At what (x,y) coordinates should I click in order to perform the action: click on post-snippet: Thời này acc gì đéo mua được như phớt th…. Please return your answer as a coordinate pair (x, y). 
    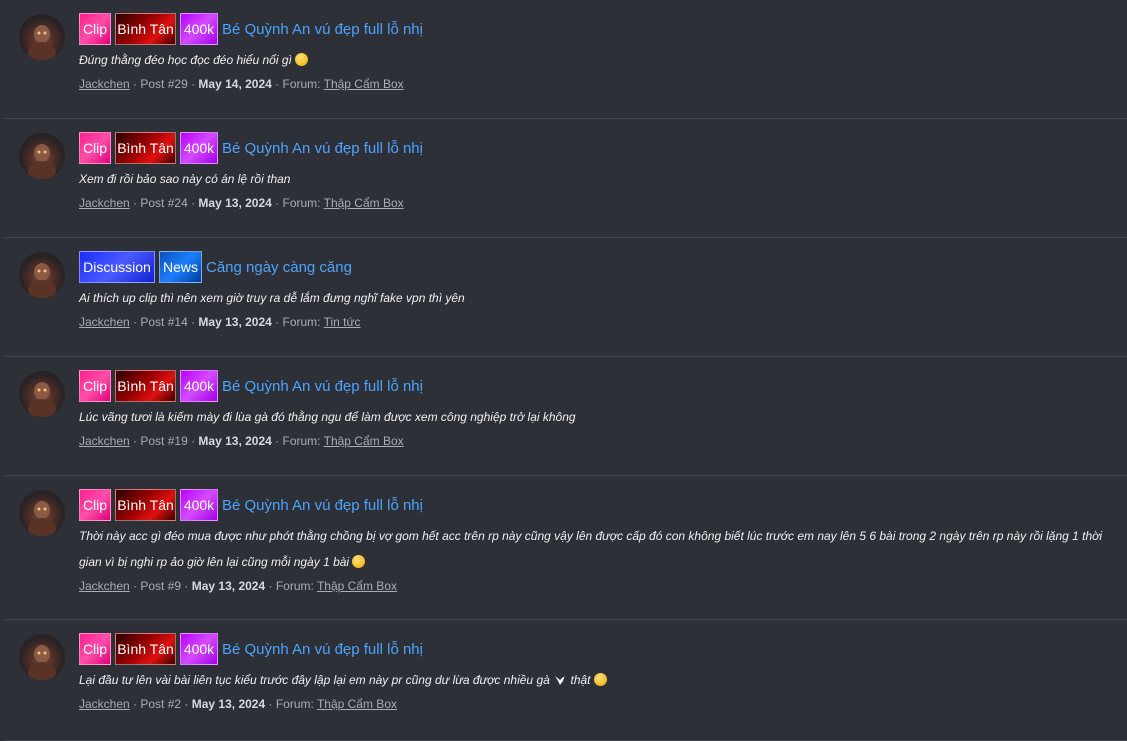
    Looking at the image, I should click on (598, 549).